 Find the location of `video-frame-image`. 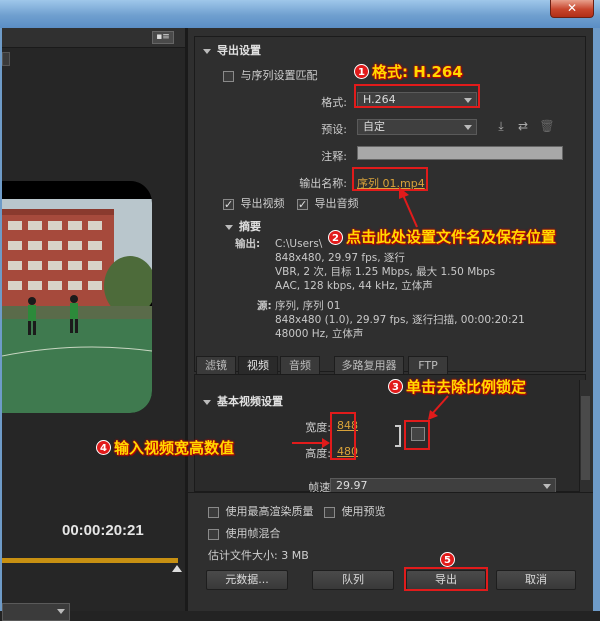

video-frame-image is located at coordinates (77, 297).